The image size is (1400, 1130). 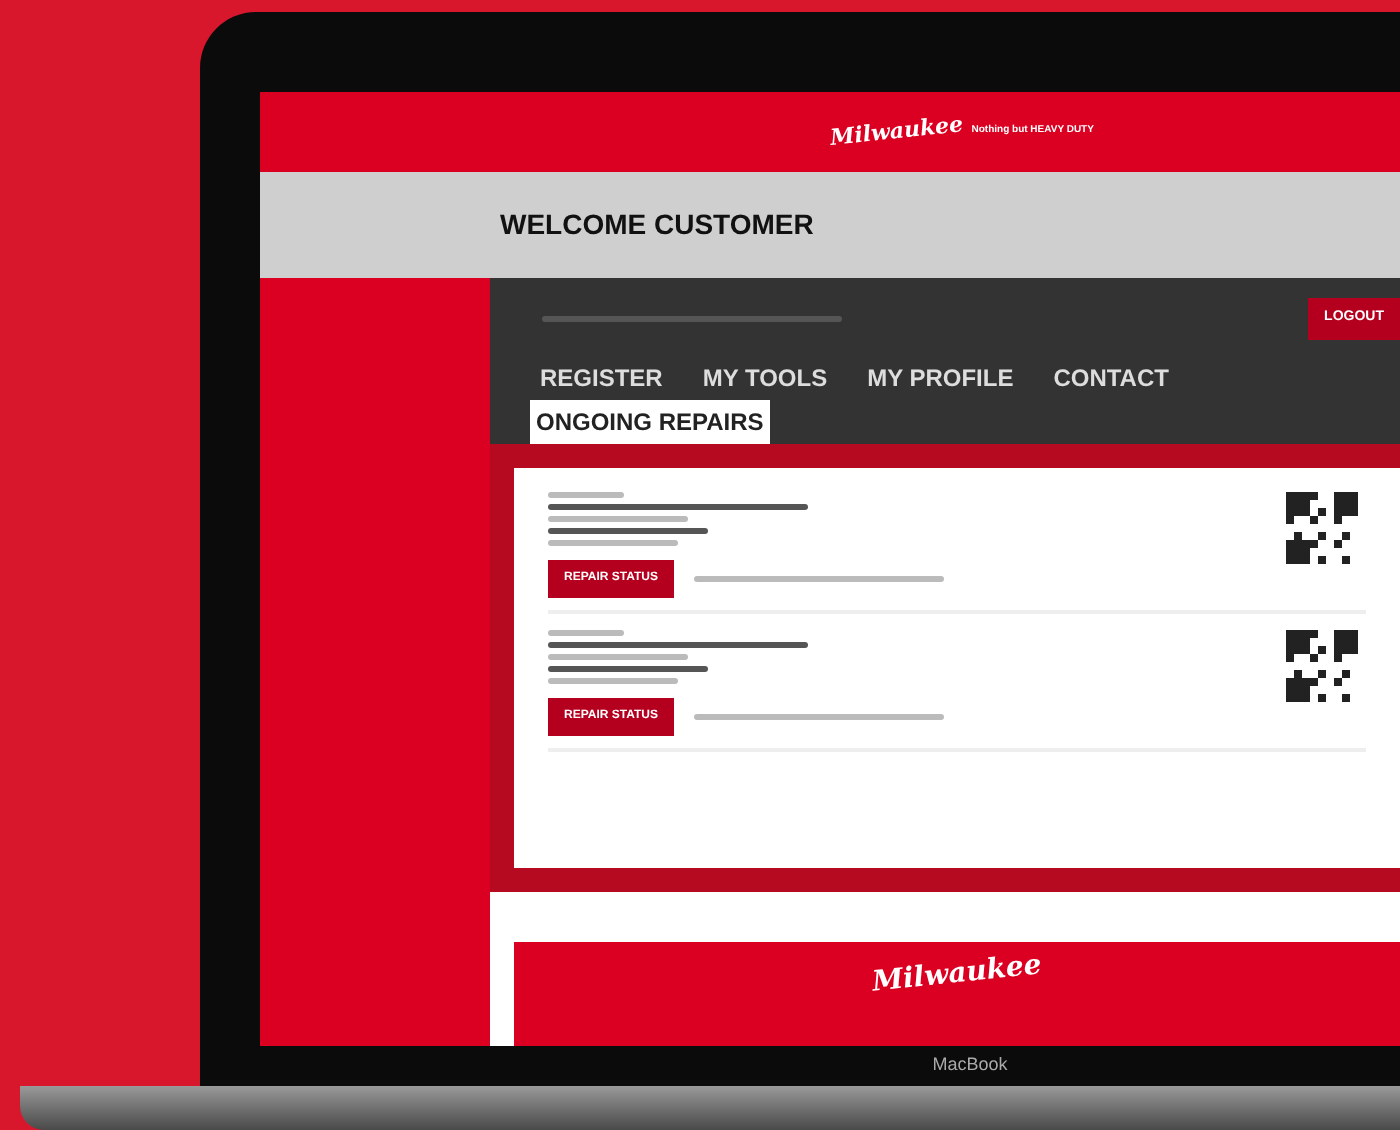 I want to click on nav-tab: ONGOING REPAIRS, so click(x=650, y=421).